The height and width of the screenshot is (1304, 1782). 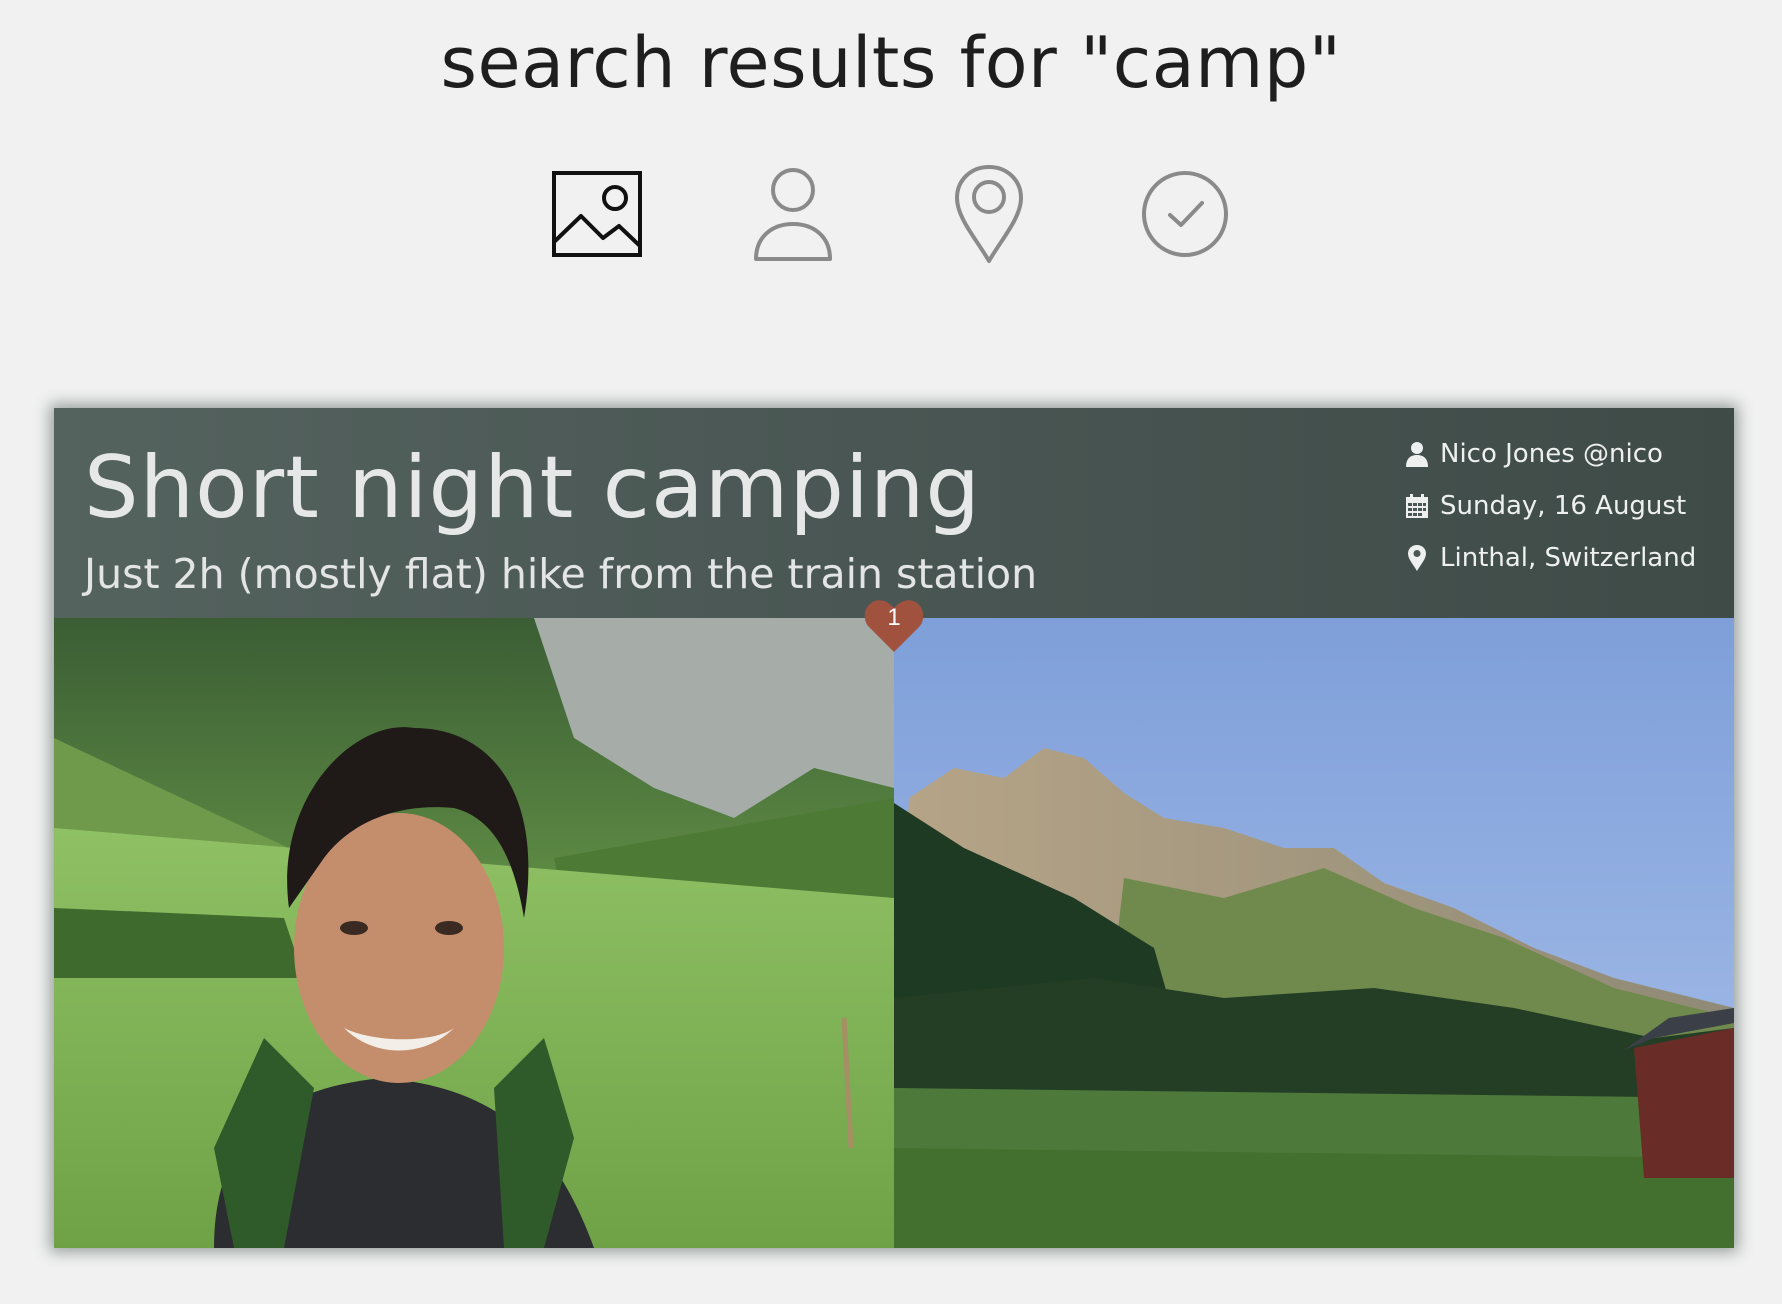 I want to click on meta-location: Linthal, Switzerland, so click(x=1554, y=558).